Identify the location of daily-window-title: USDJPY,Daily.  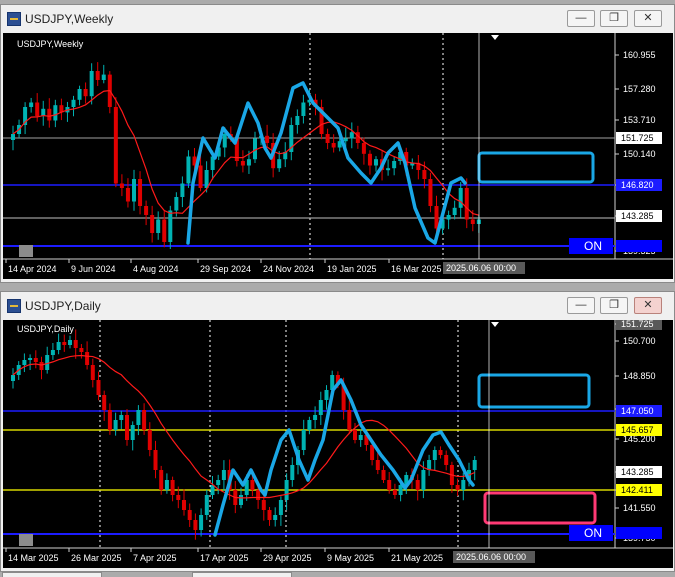
(63, 306).